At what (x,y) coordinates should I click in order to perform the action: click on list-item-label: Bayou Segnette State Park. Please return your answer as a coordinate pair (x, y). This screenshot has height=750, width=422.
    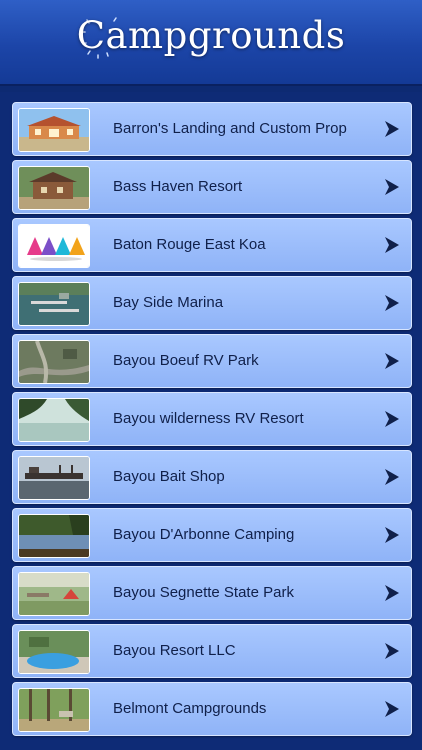
    Looking at the image, I should click on (203, 592).